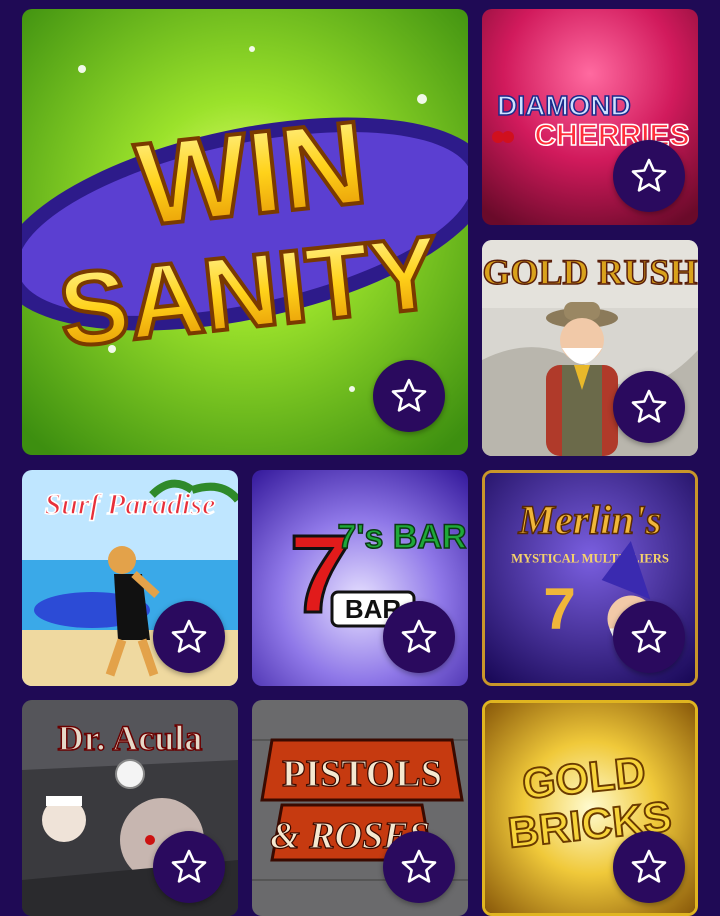  Describe the element at coordinates (590, 348) in the screenshot. I see `game-tile-gold-rush: GOLD RUSH` at that location.